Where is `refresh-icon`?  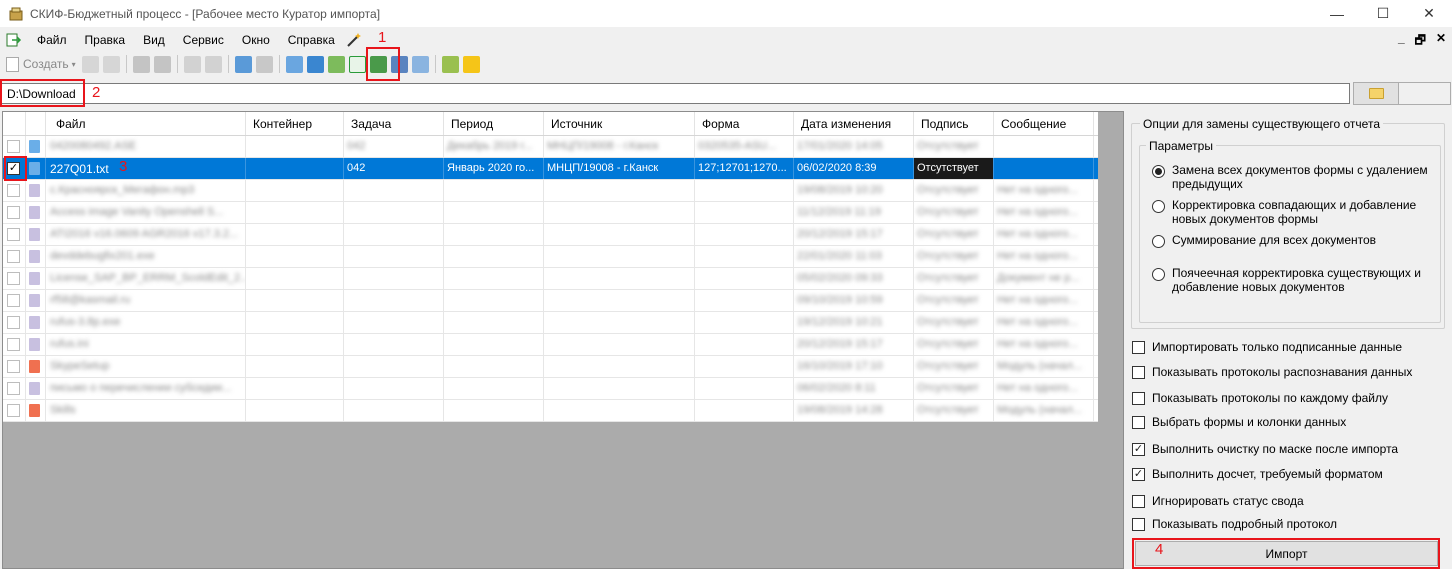
refresh-icon is located at coordinates (243, 64).